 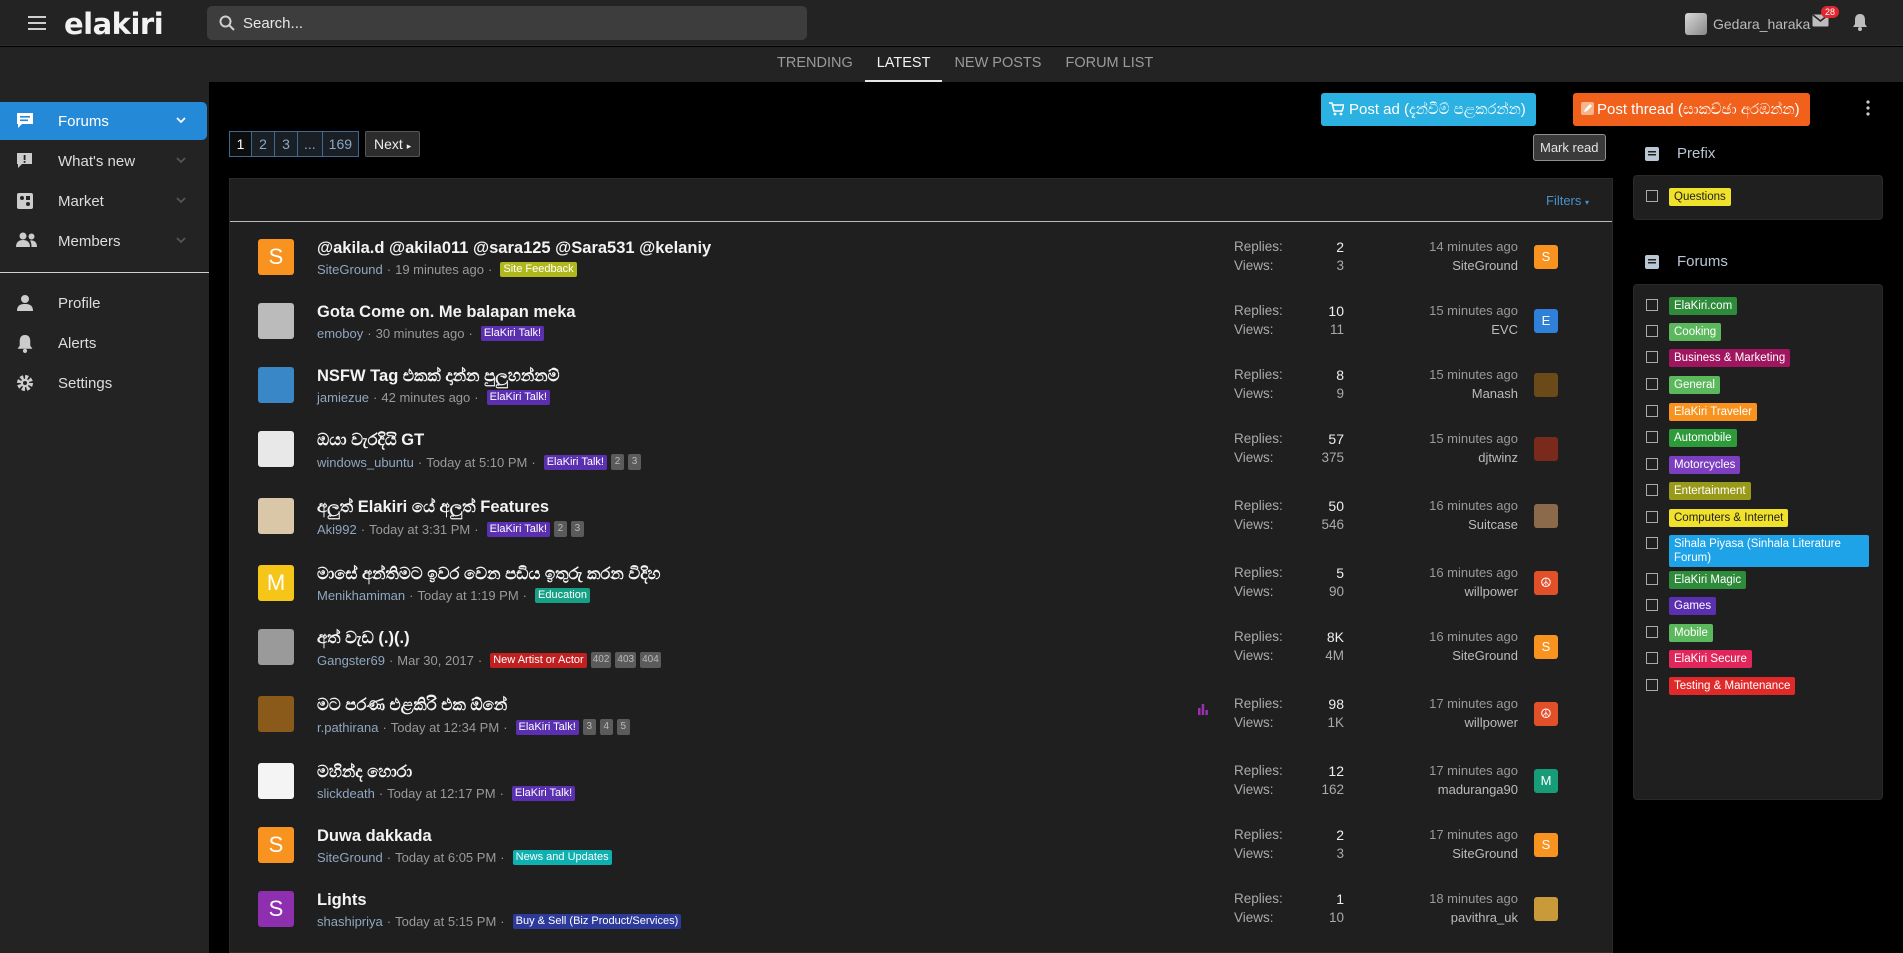 What do you see at coordinates (445, 921) in the screenshot?
I see `thread-start-time: Today at 5:15 PM` at bounding box center [445, 921].